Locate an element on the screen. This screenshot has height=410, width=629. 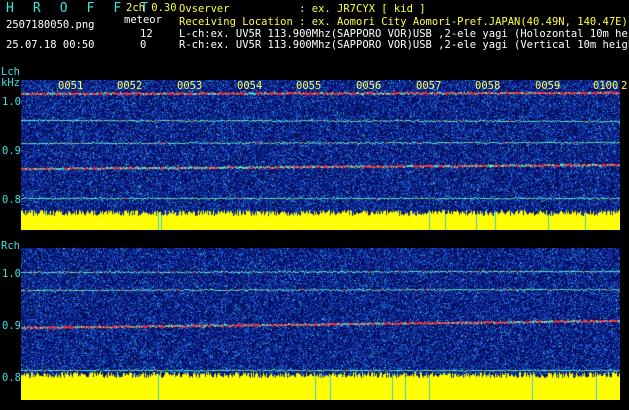
time-tick-0059: 0059 is located at coordinates (548, 86).